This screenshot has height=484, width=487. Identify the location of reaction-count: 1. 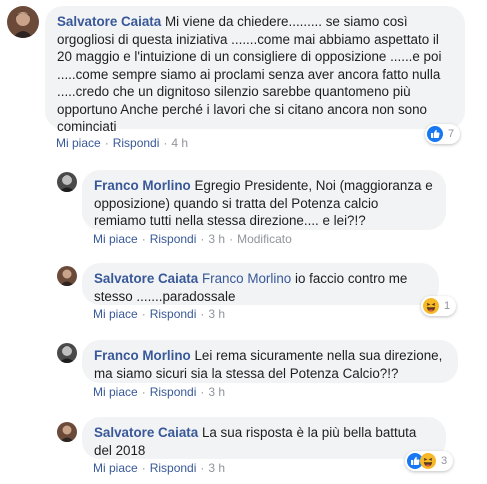
(447, 306).